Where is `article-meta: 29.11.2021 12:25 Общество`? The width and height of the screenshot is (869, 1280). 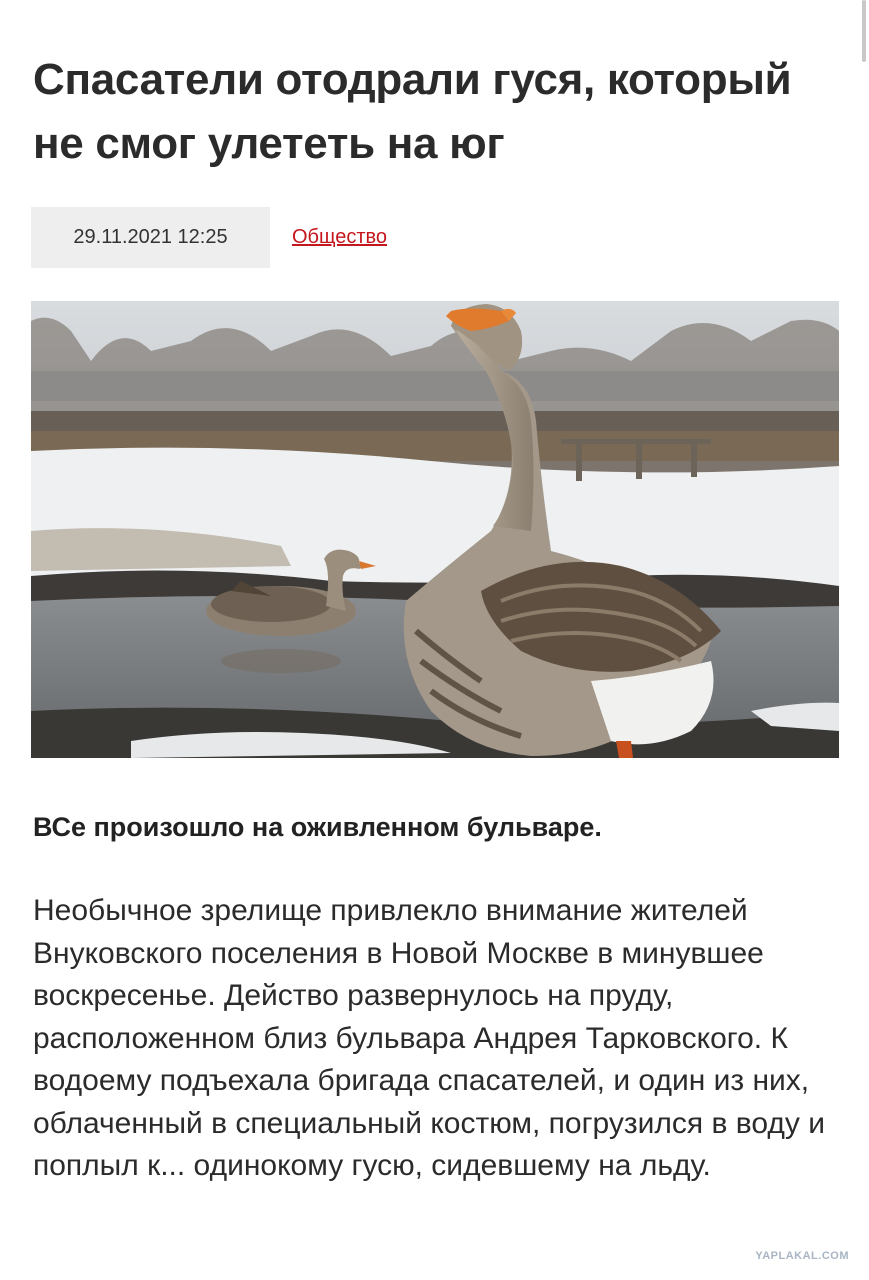
article-meta: 29.11.2021 12:25 Общество is located at coordinates (209, 237).